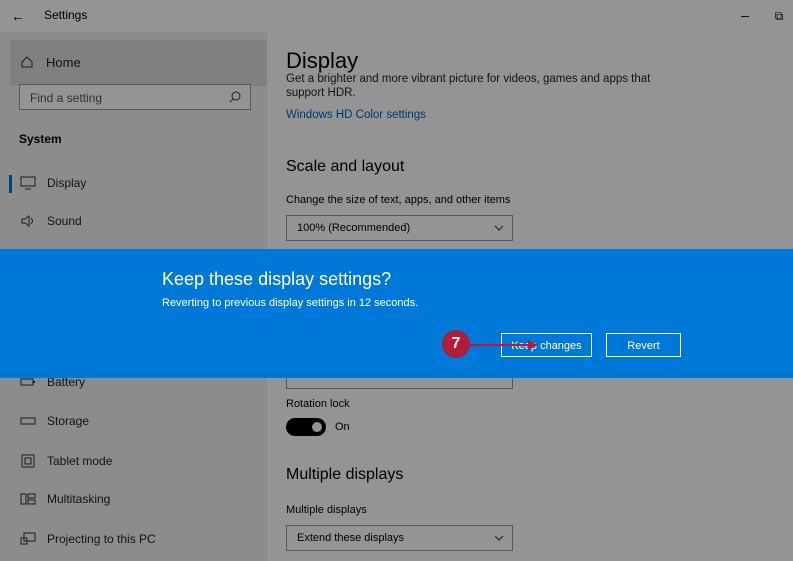 This screenshot has width=793, height=561. I want to click on revert-button: Revert, so click(643, 345).